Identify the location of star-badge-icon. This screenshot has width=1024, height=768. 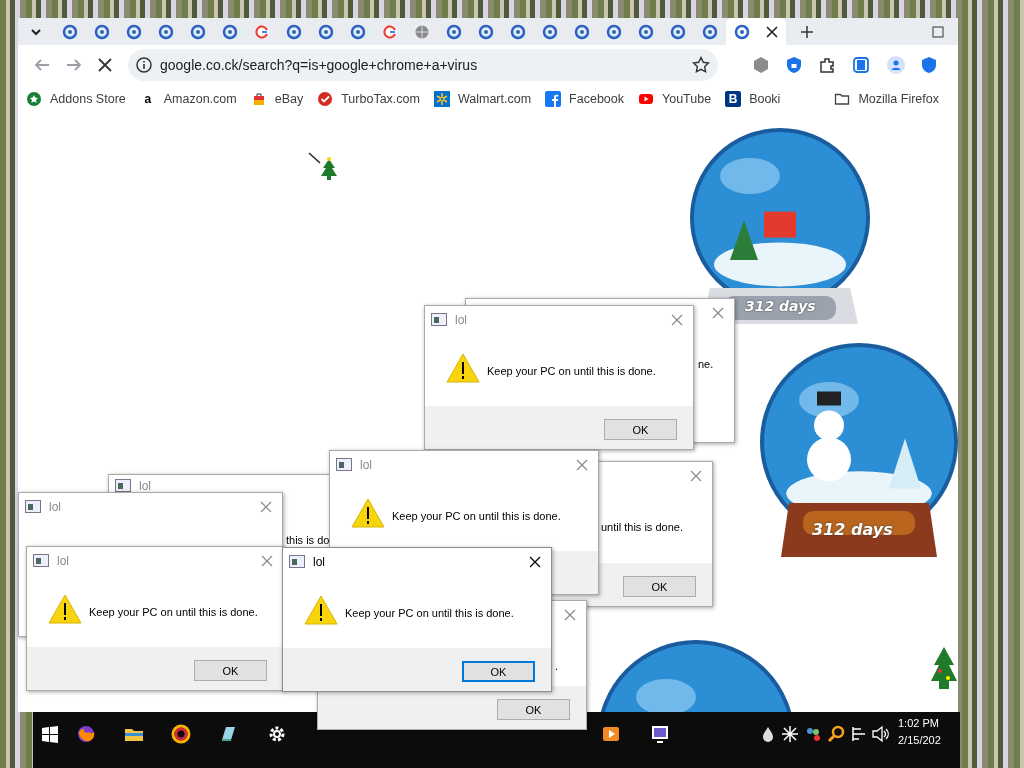
(34, 99).